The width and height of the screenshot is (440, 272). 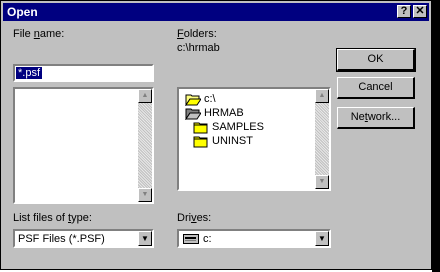 What do you see at coordinates (52, 218) in the screenshot?
I see `file-type-label: List files of type:` at bounding box center [52, 218].